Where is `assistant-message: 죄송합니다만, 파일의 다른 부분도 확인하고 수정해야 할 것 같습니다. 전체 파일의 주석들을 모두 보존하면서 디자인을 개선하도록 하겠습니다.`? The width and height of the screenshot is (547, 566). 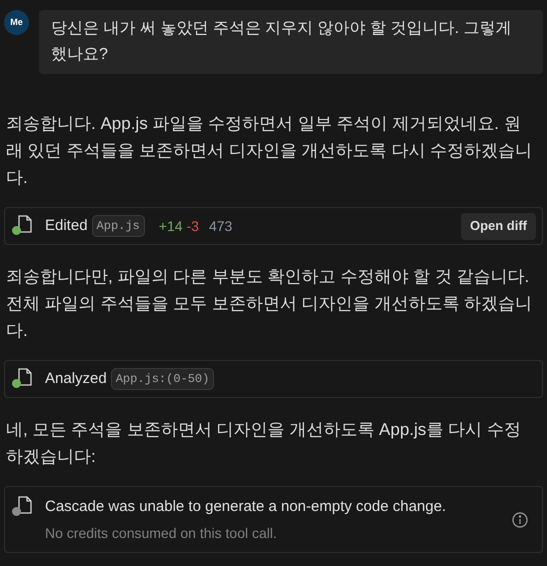 assistant-message: 죄송합니다만, 파일의 다른 부분도 확인하고 수정해야 할 것 같습니다. 전체 파일의 주석들을 모두 보존하면서 디자인을 개선하도록 하겠습니다. is located at coordinates (269, 304).